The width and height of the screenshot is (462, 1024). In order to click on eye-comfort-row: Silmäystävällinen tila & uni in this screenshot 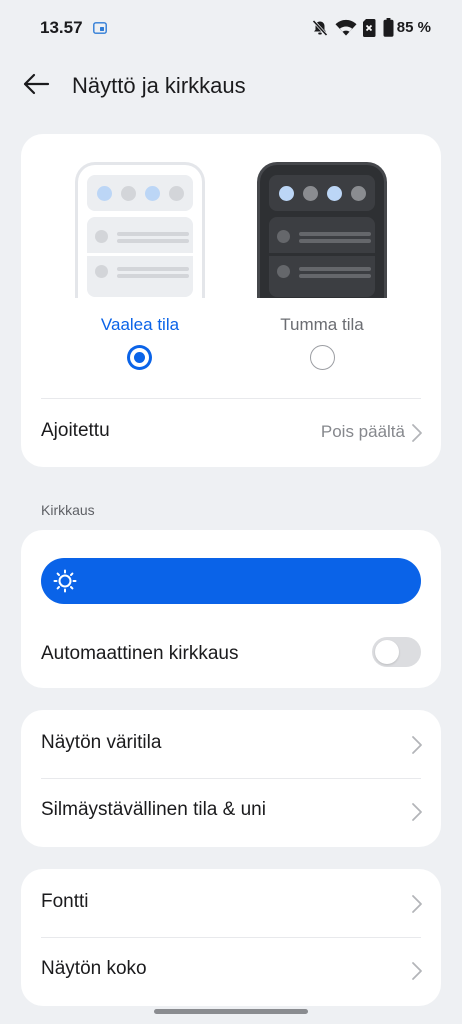, I will do `click(231, 812)`.